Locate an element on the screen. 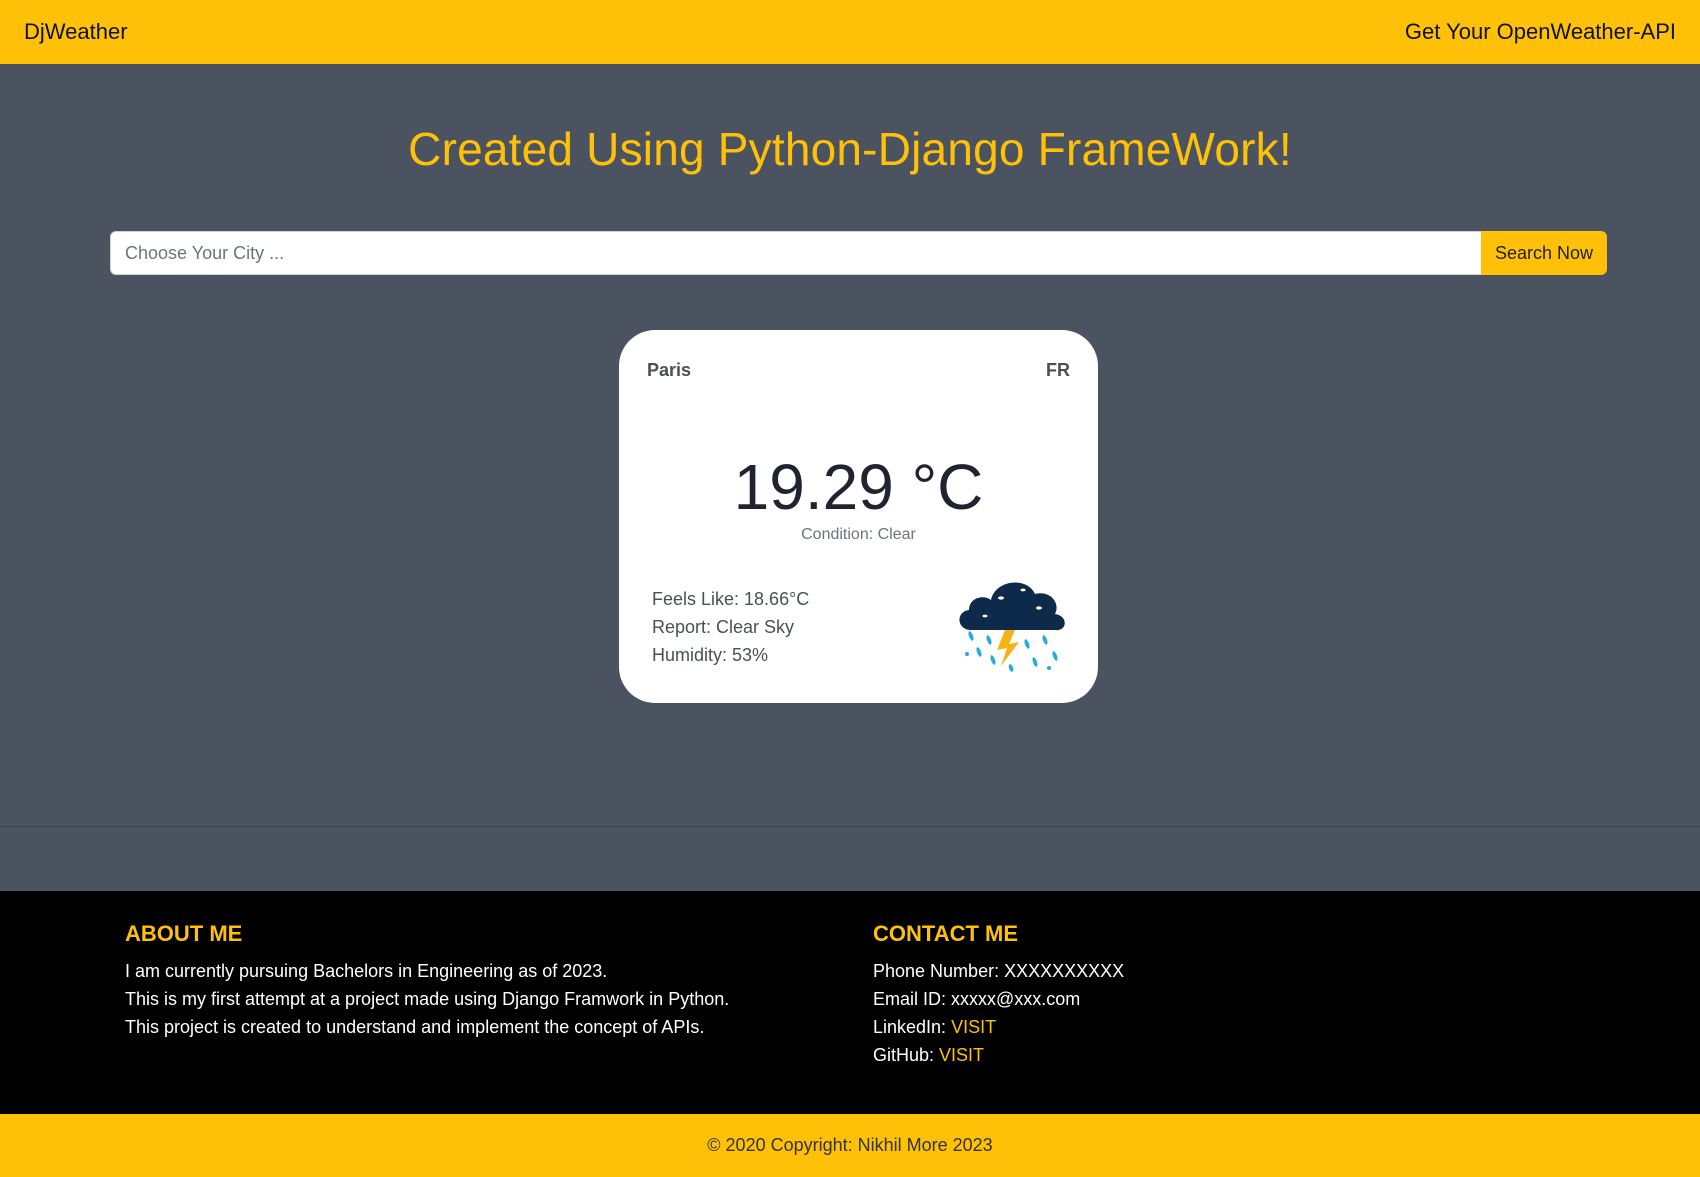 This screenshot has height=1177, width=1700. city-name: Paris is located at coordinates (669, 370).